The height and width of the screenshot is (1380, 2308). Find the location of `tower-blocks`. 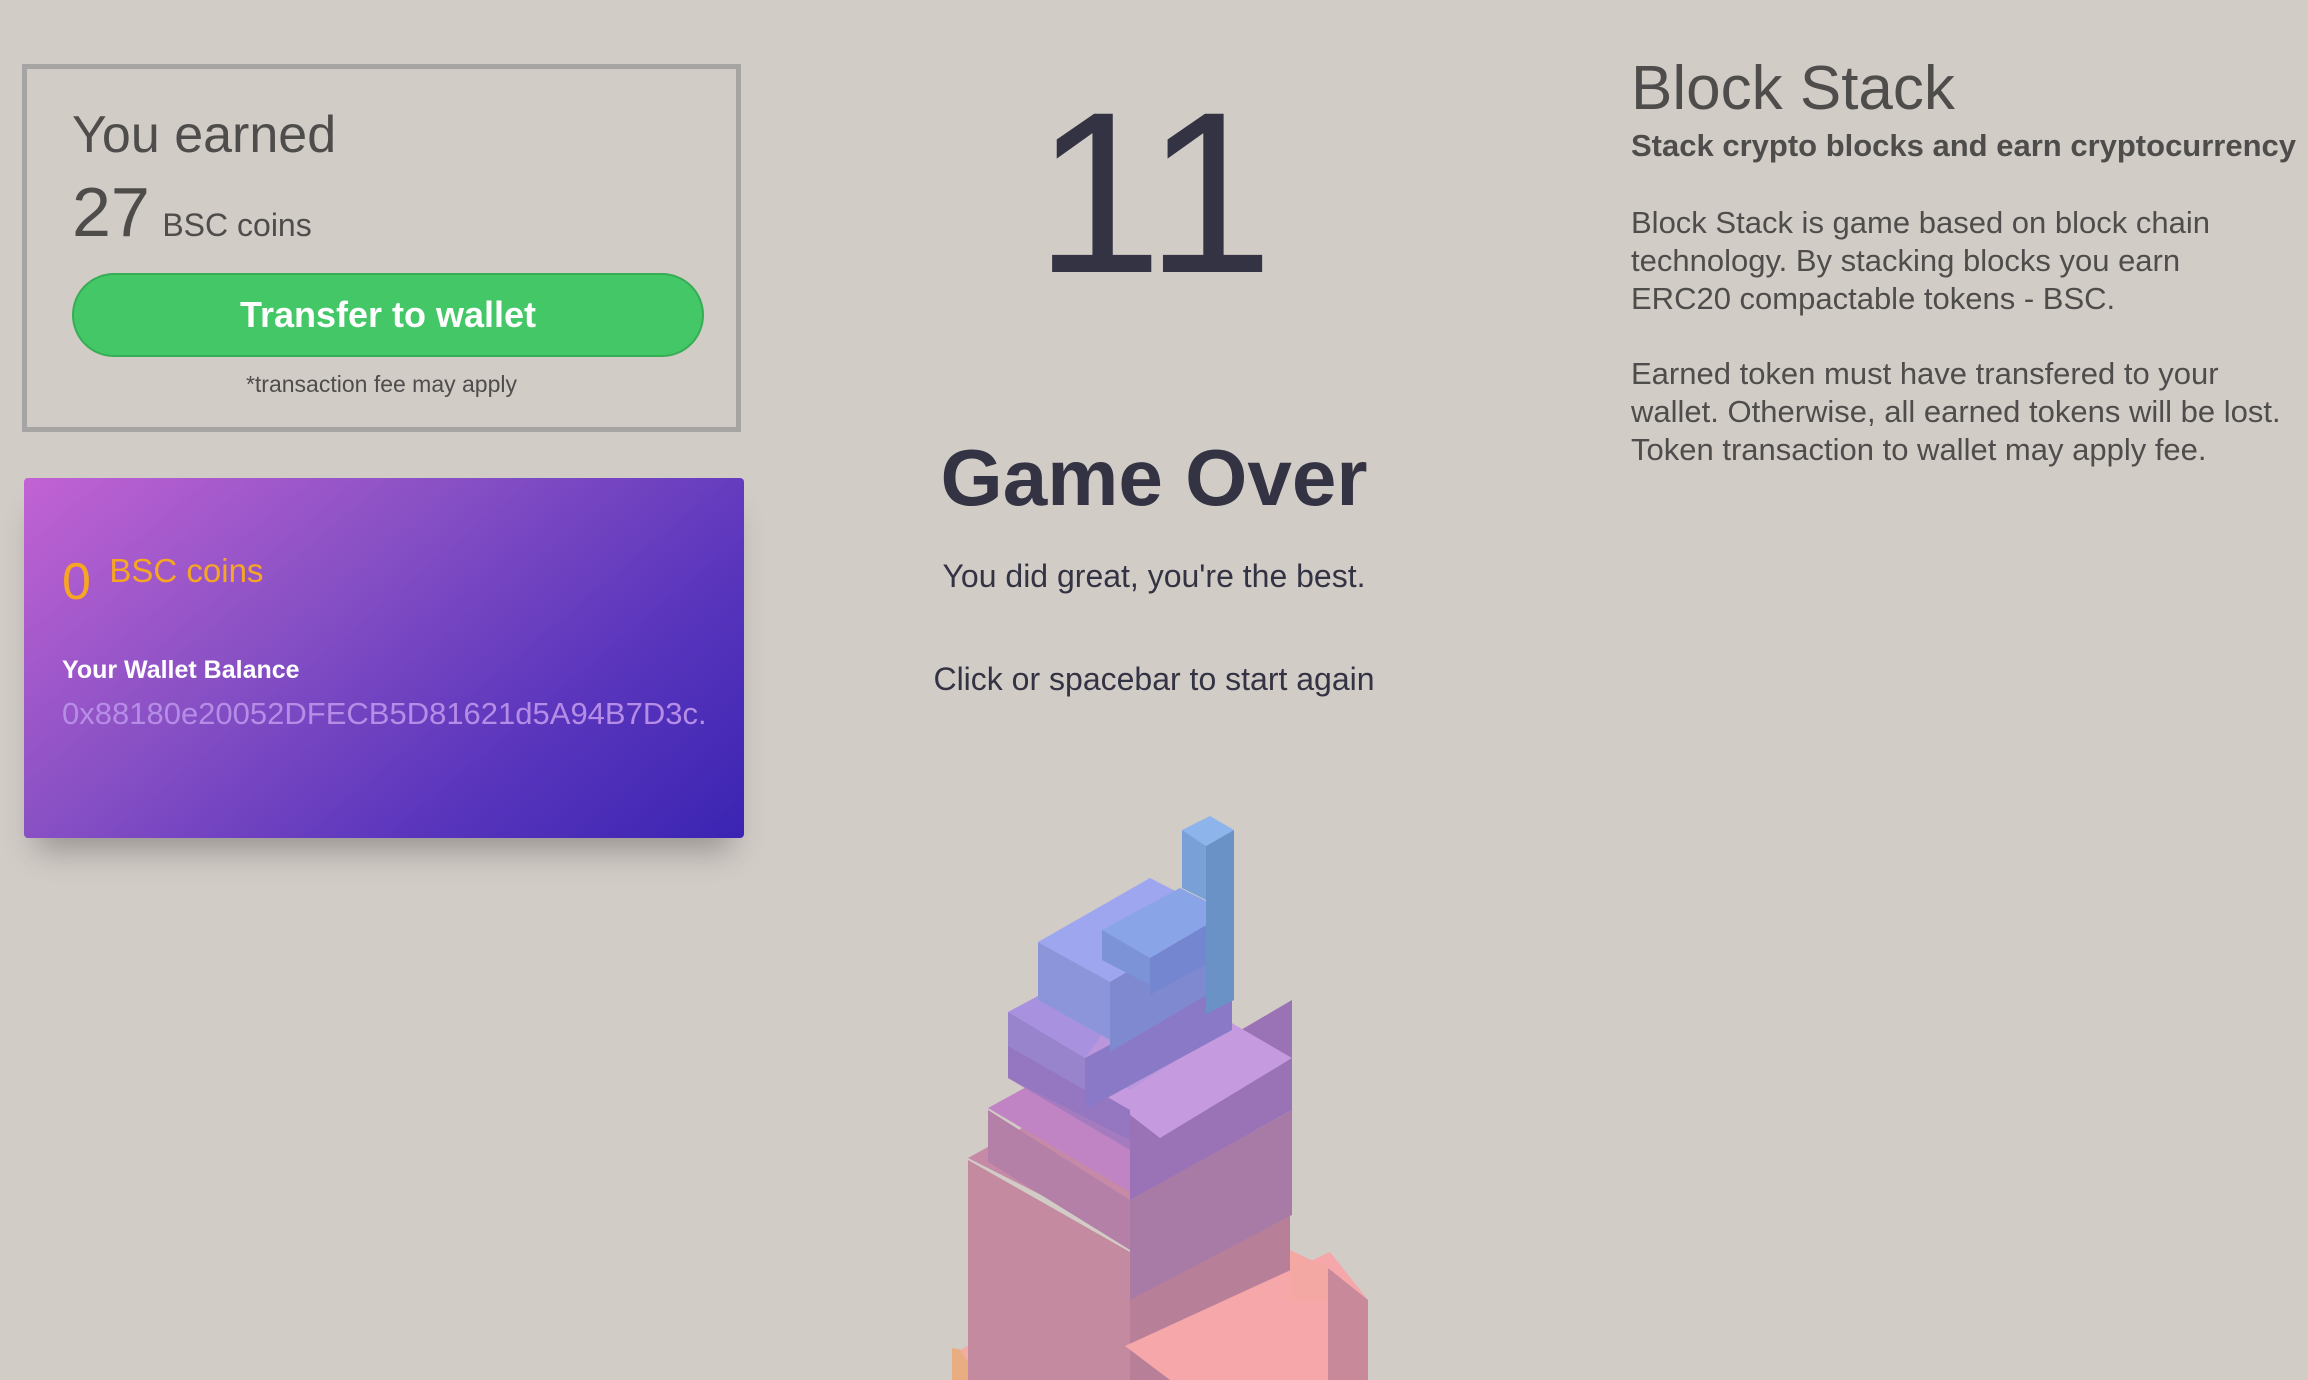

tower-blocks is located at coordinates (1160, 1098).